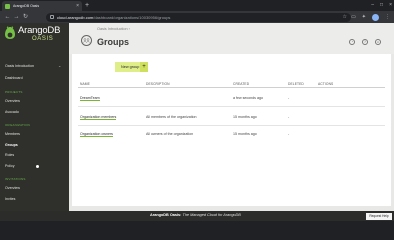 The height and width of the screenshot is (240, 394). What do you see at coordinates (113, 42) in the screenshot?
I see `page-title: Groups` at bounding box center [113, 42].